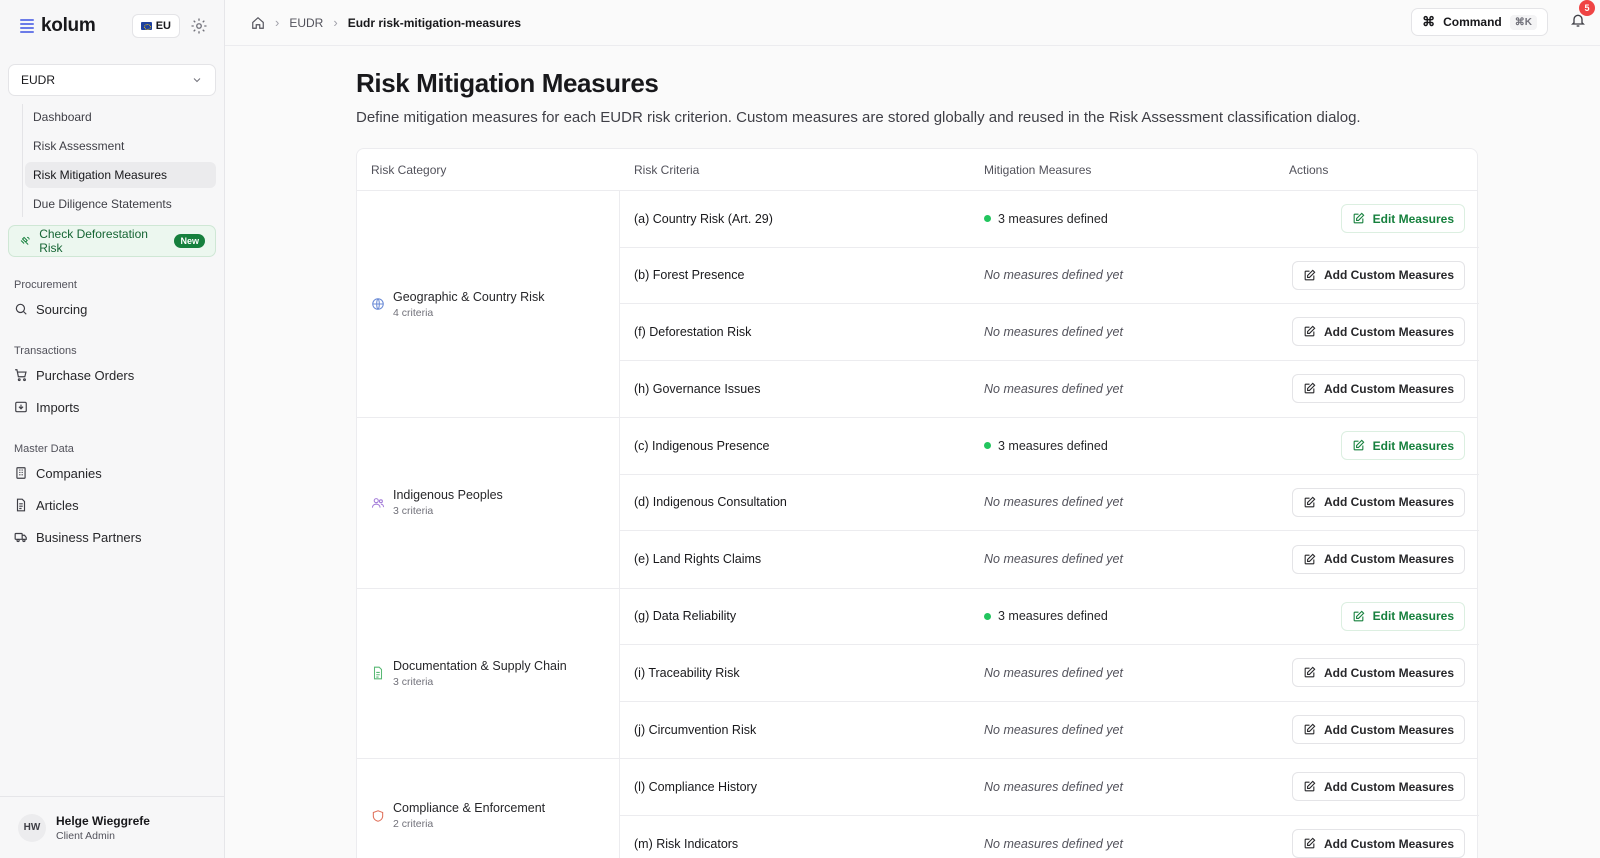 The height and width of the screenshot is (858, 1600). I want to click on actions-cell: Edit Measures, so click(1377, 616).